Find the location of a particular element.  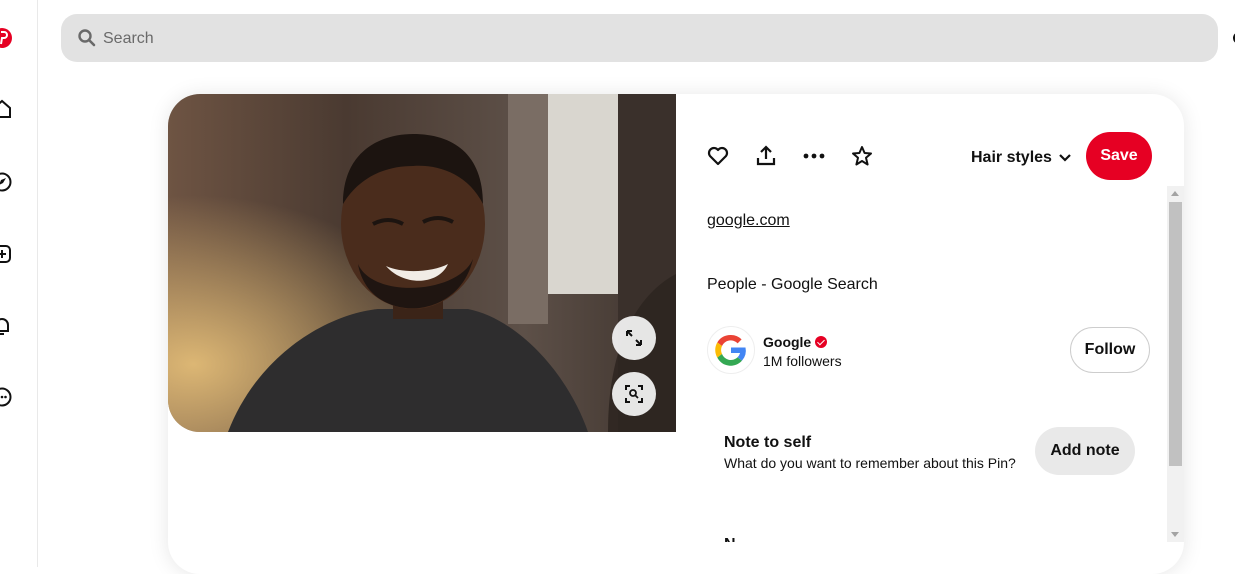

follower-count: 1M followers is located at coordinates (802, 361).